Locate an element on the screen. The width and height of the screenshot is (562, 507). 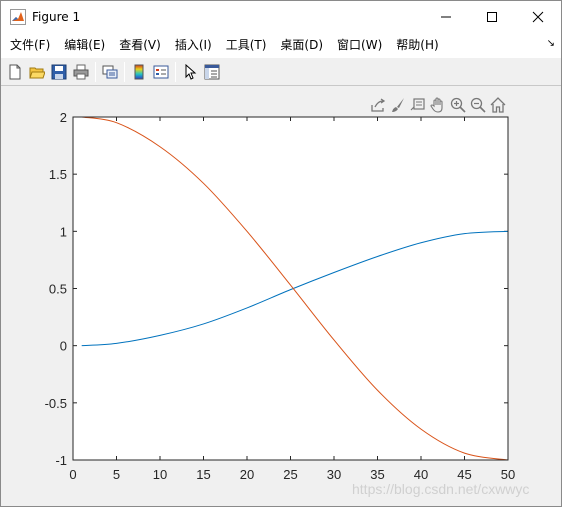
x-tick-label: 20 is located at coordinates (247, 474).